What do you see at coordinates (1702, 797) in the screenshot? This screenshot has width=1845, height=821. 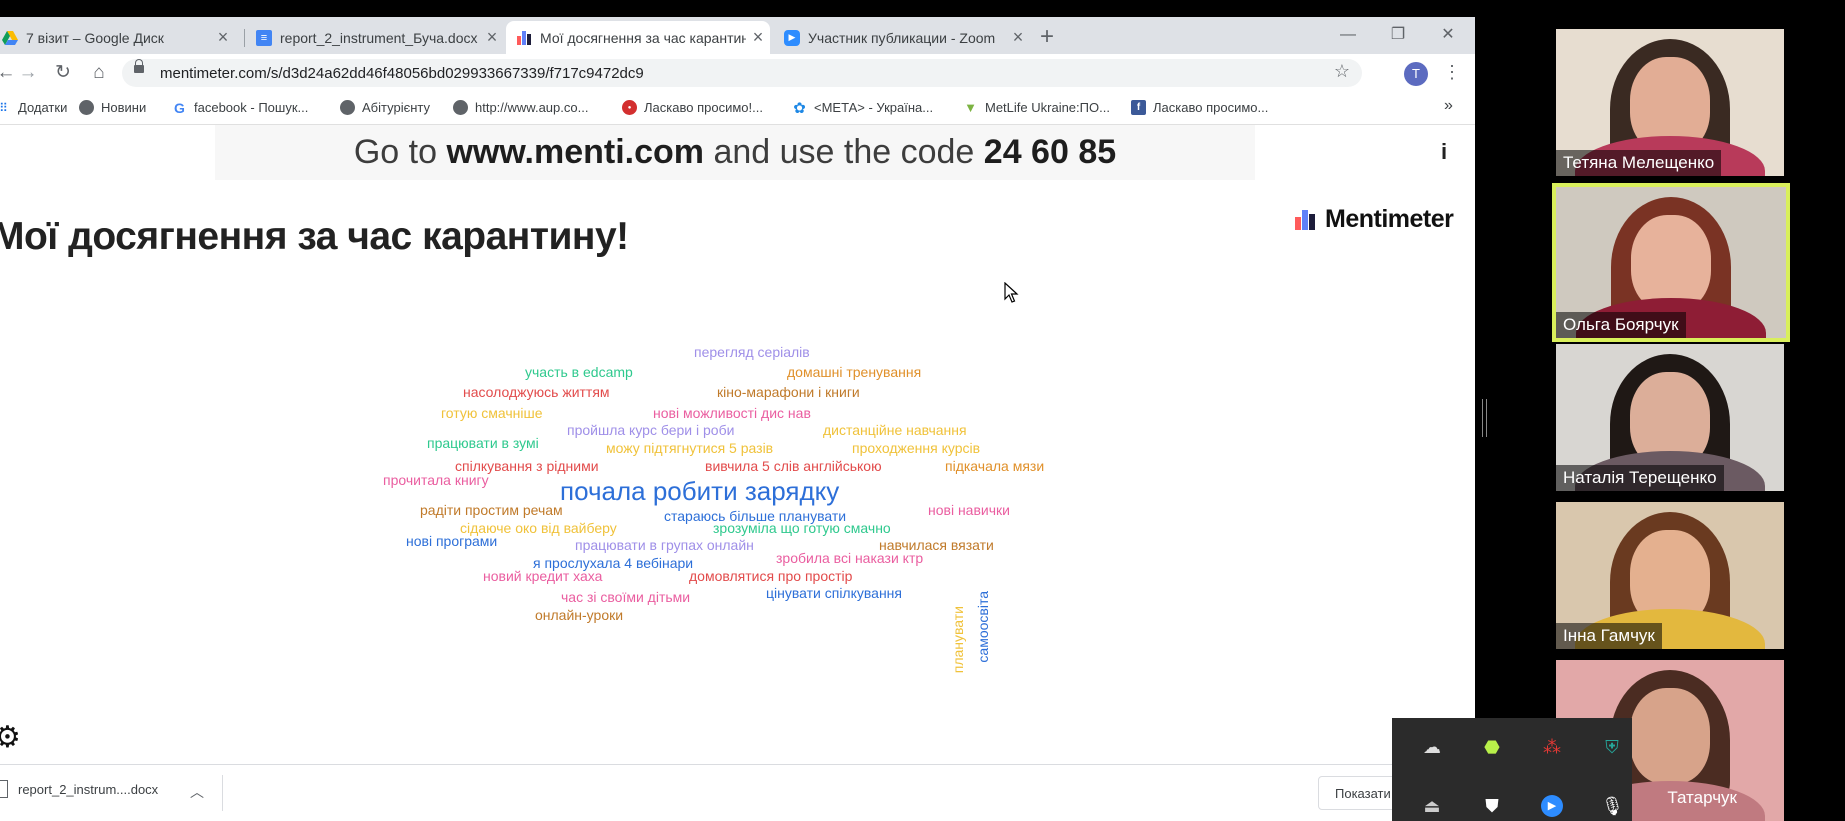 I see `participant-name: Татарчук` at bounding box center [1702, 797].